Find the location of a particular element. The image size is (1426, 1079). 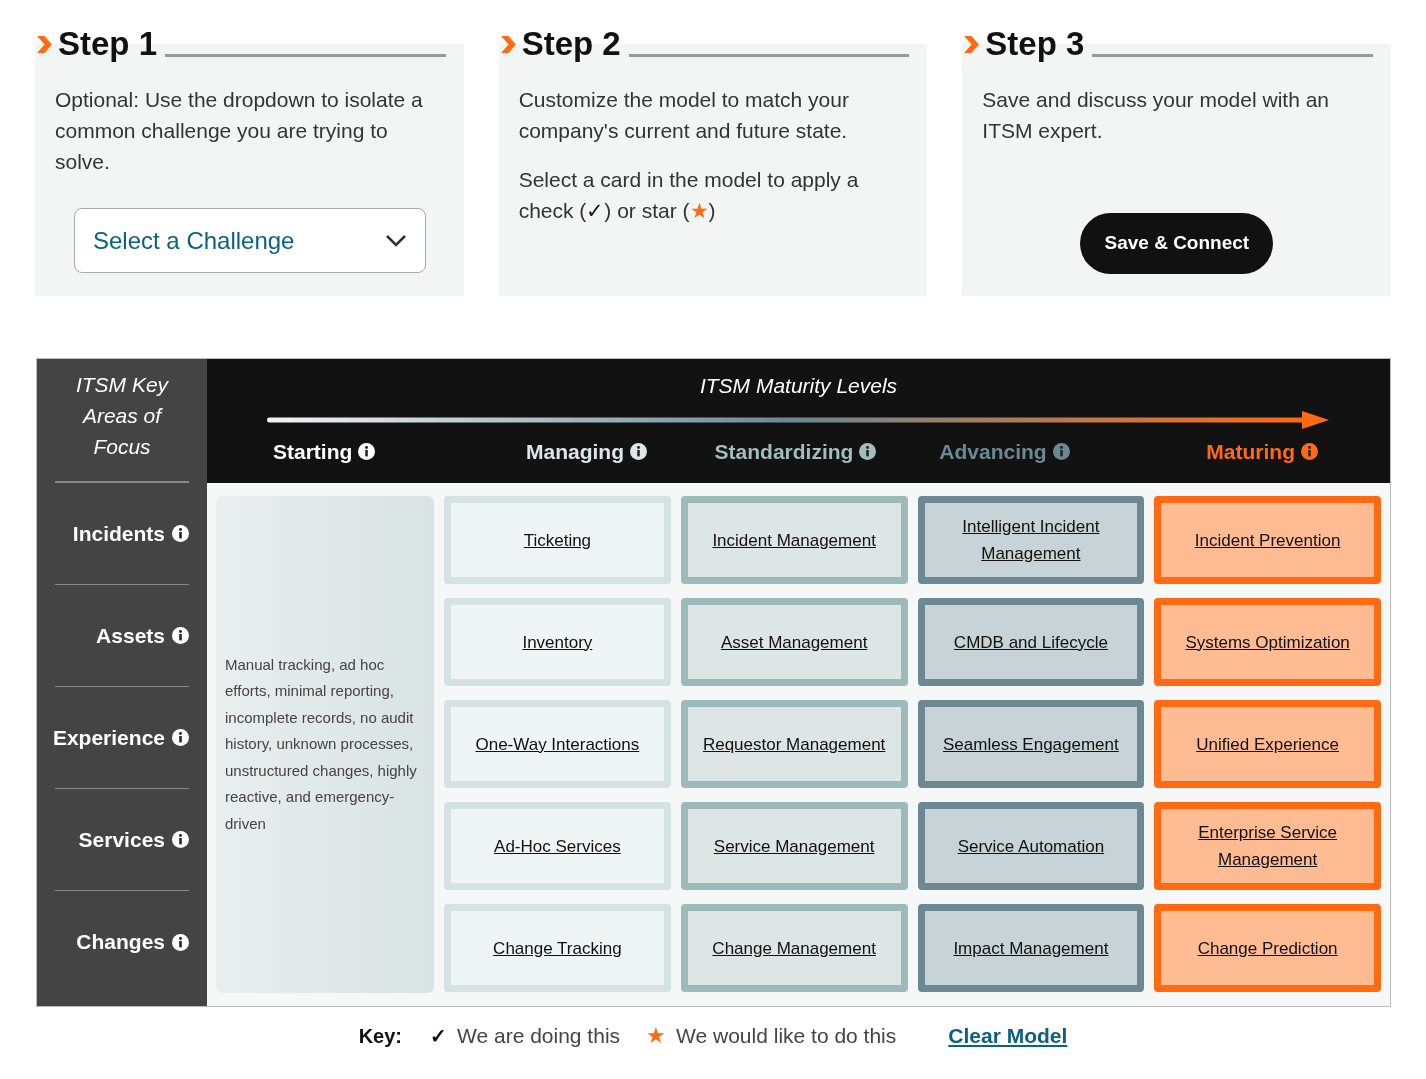

level-description: Manual tracking, ad hoc efforts, minimal reporting, incomplete records, no audit history, unknown processes, unstructured changes, highly reactive, and emergency-driven is located at coordinates (321, 744).